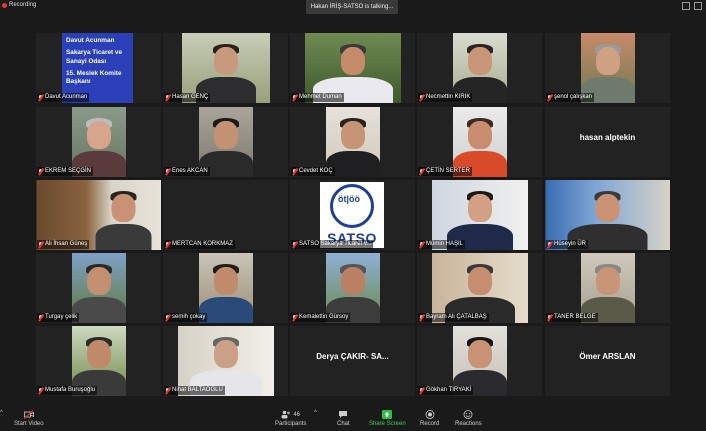  Describe the element at coordinates (456, 317) in the screenshot. I see `participant-name: Bayram Ali ÇATALBAŞ` at that location.